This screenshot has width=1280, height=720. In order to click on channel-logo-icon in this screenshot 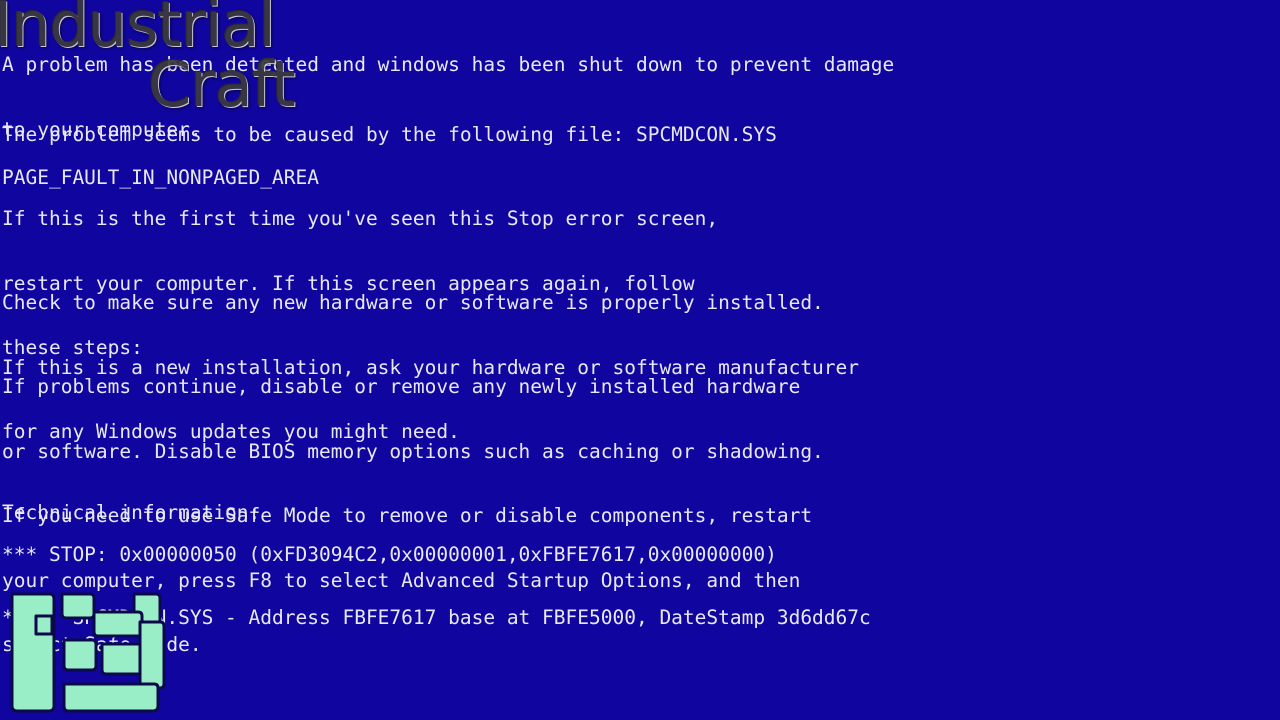, I will do `click(86, 651)`.